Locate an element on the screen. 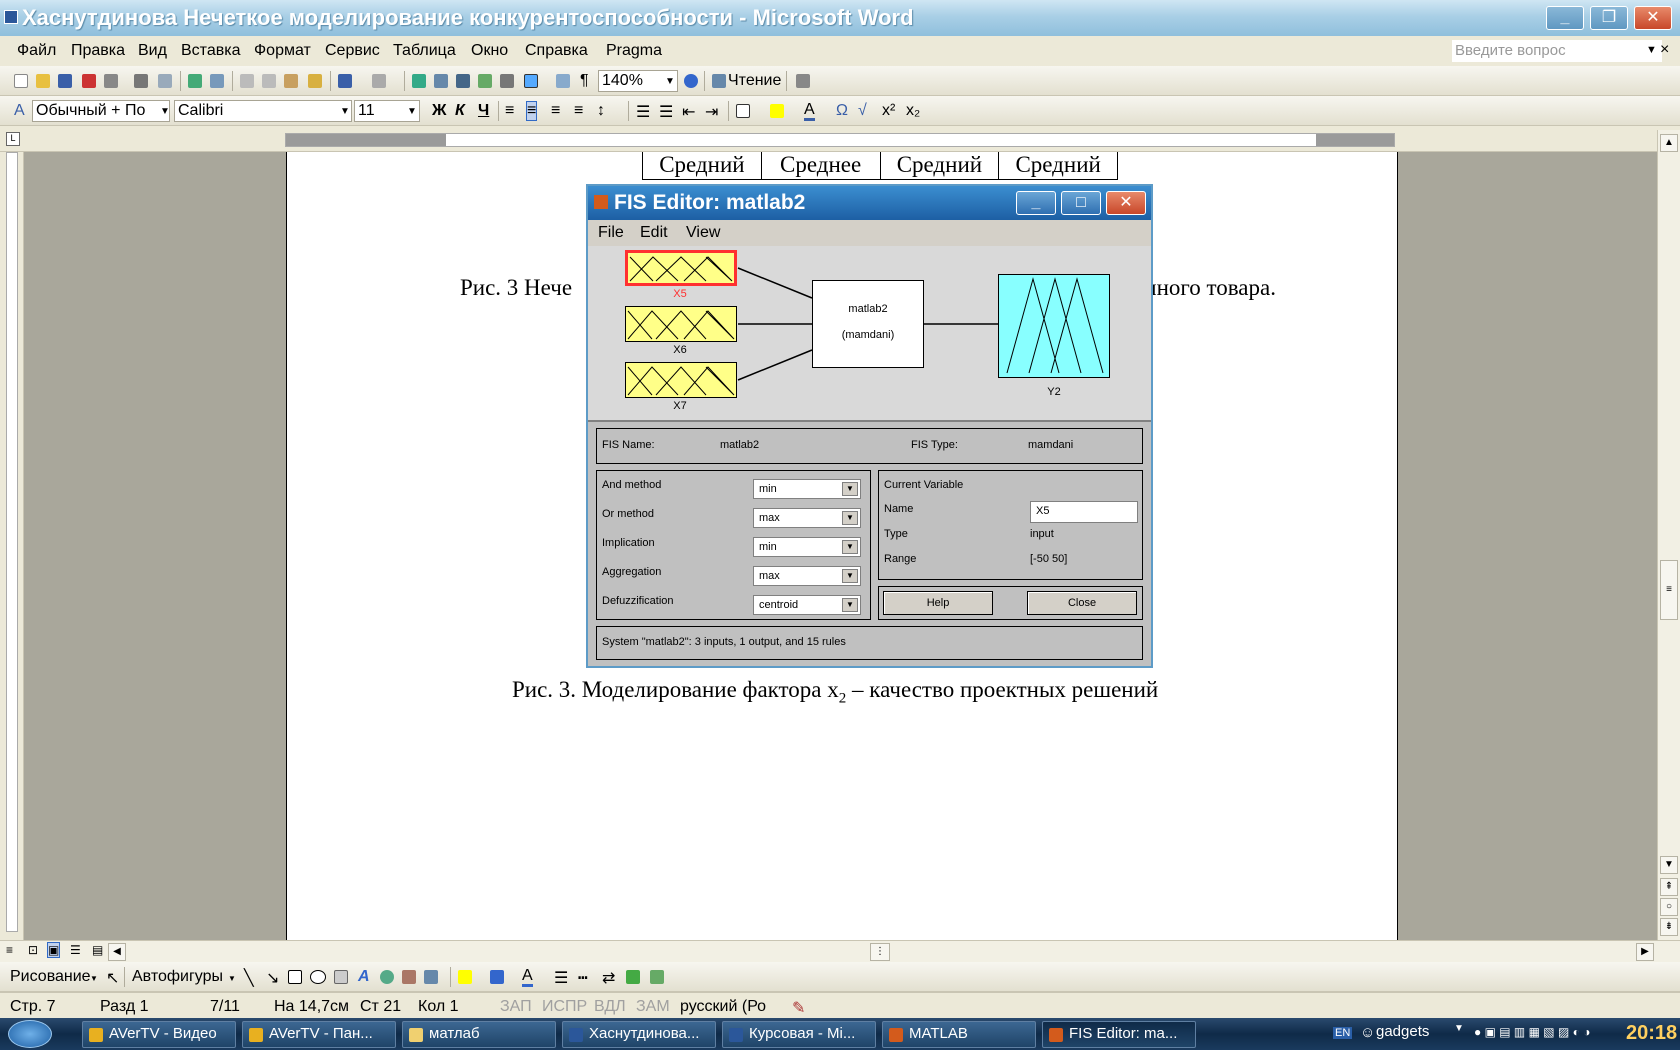 The height and width of the screenshot is (1050, 1680). output-y2-block is located at coordinates (1054, 326).